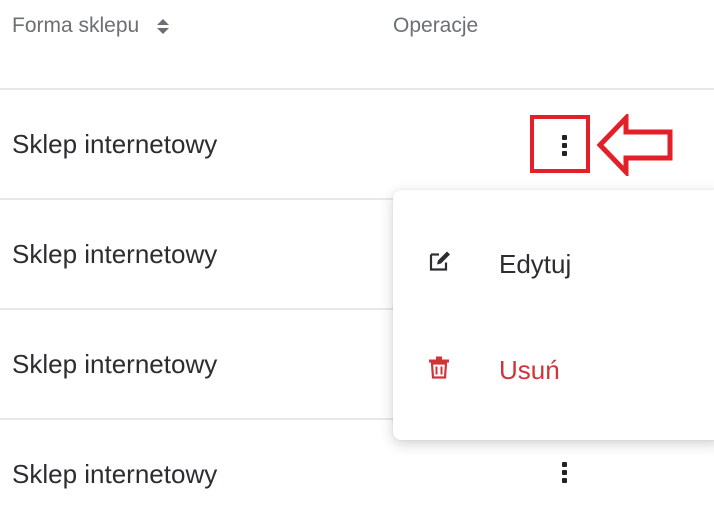  I want to click on kebab-menu-icon, so click(564, 472).